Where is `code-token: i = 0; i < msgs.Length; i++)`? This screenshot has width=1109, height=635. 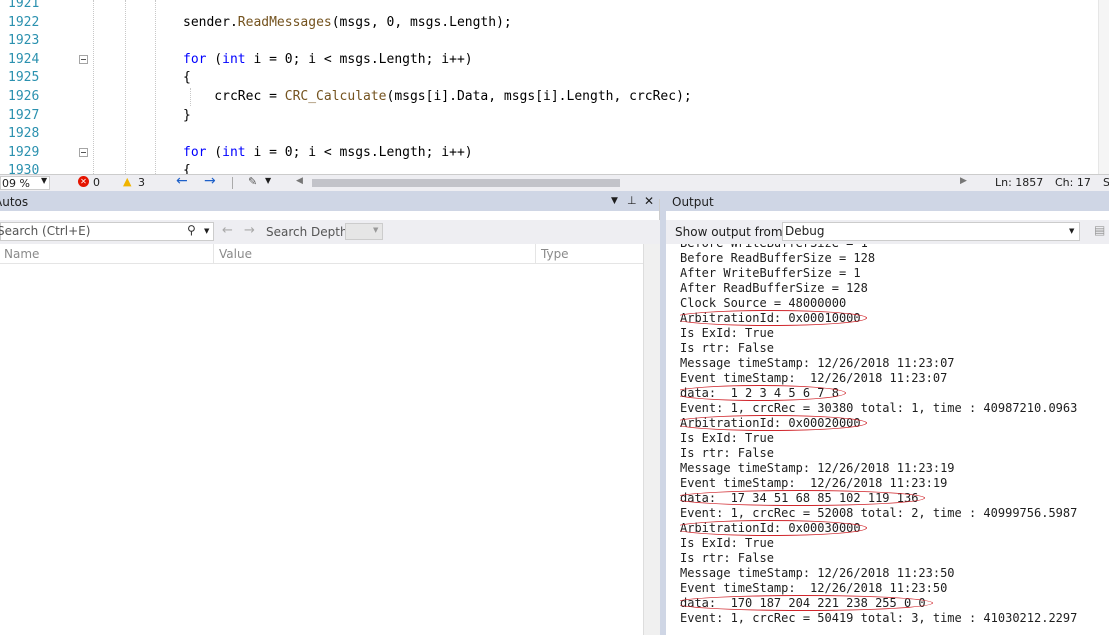
code-token: i = 0; i < msgs.Length; i++) is located at coordinates (359, 59).